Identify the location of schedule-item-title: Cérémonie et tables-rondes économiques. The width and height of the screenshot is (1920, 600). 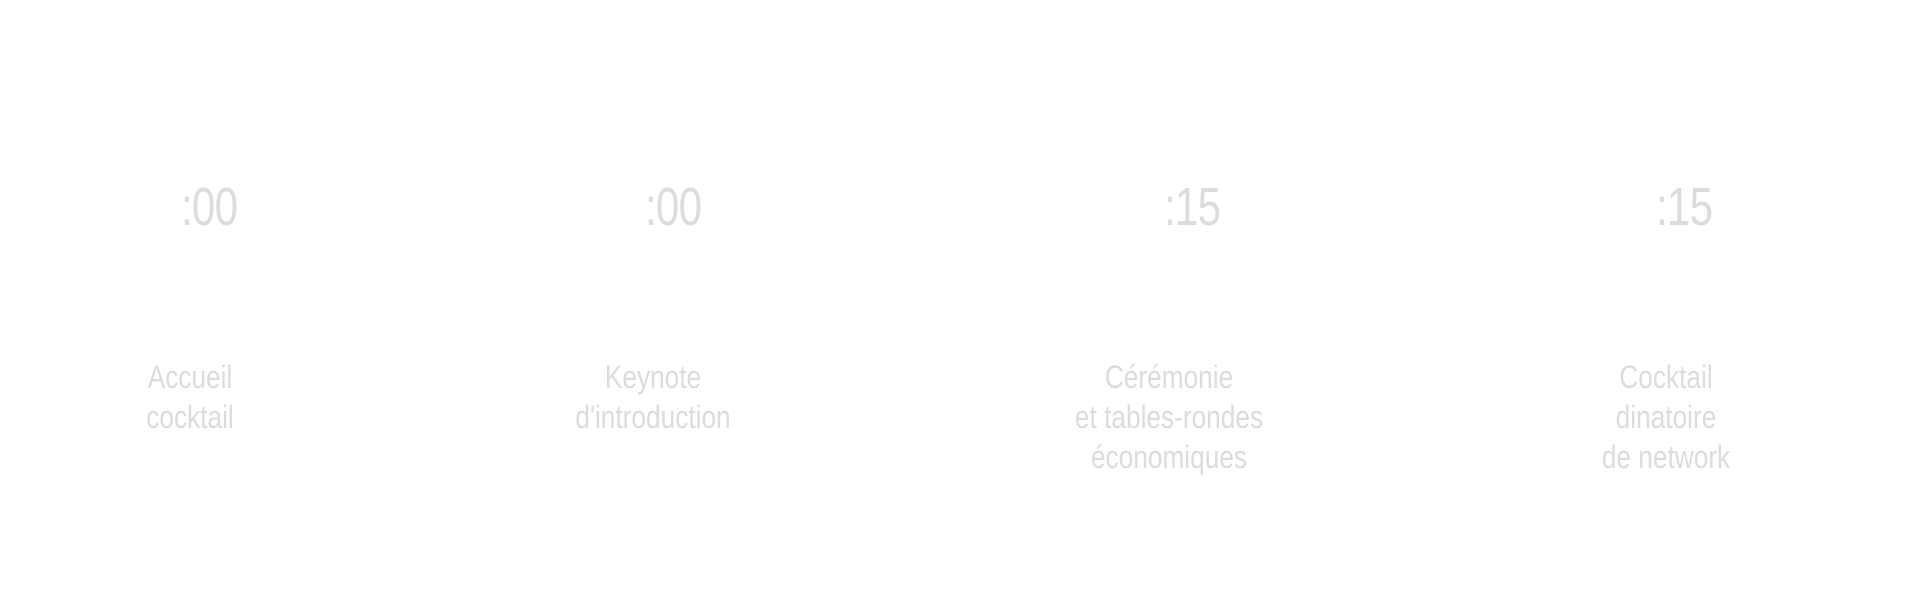
(1169, 417).